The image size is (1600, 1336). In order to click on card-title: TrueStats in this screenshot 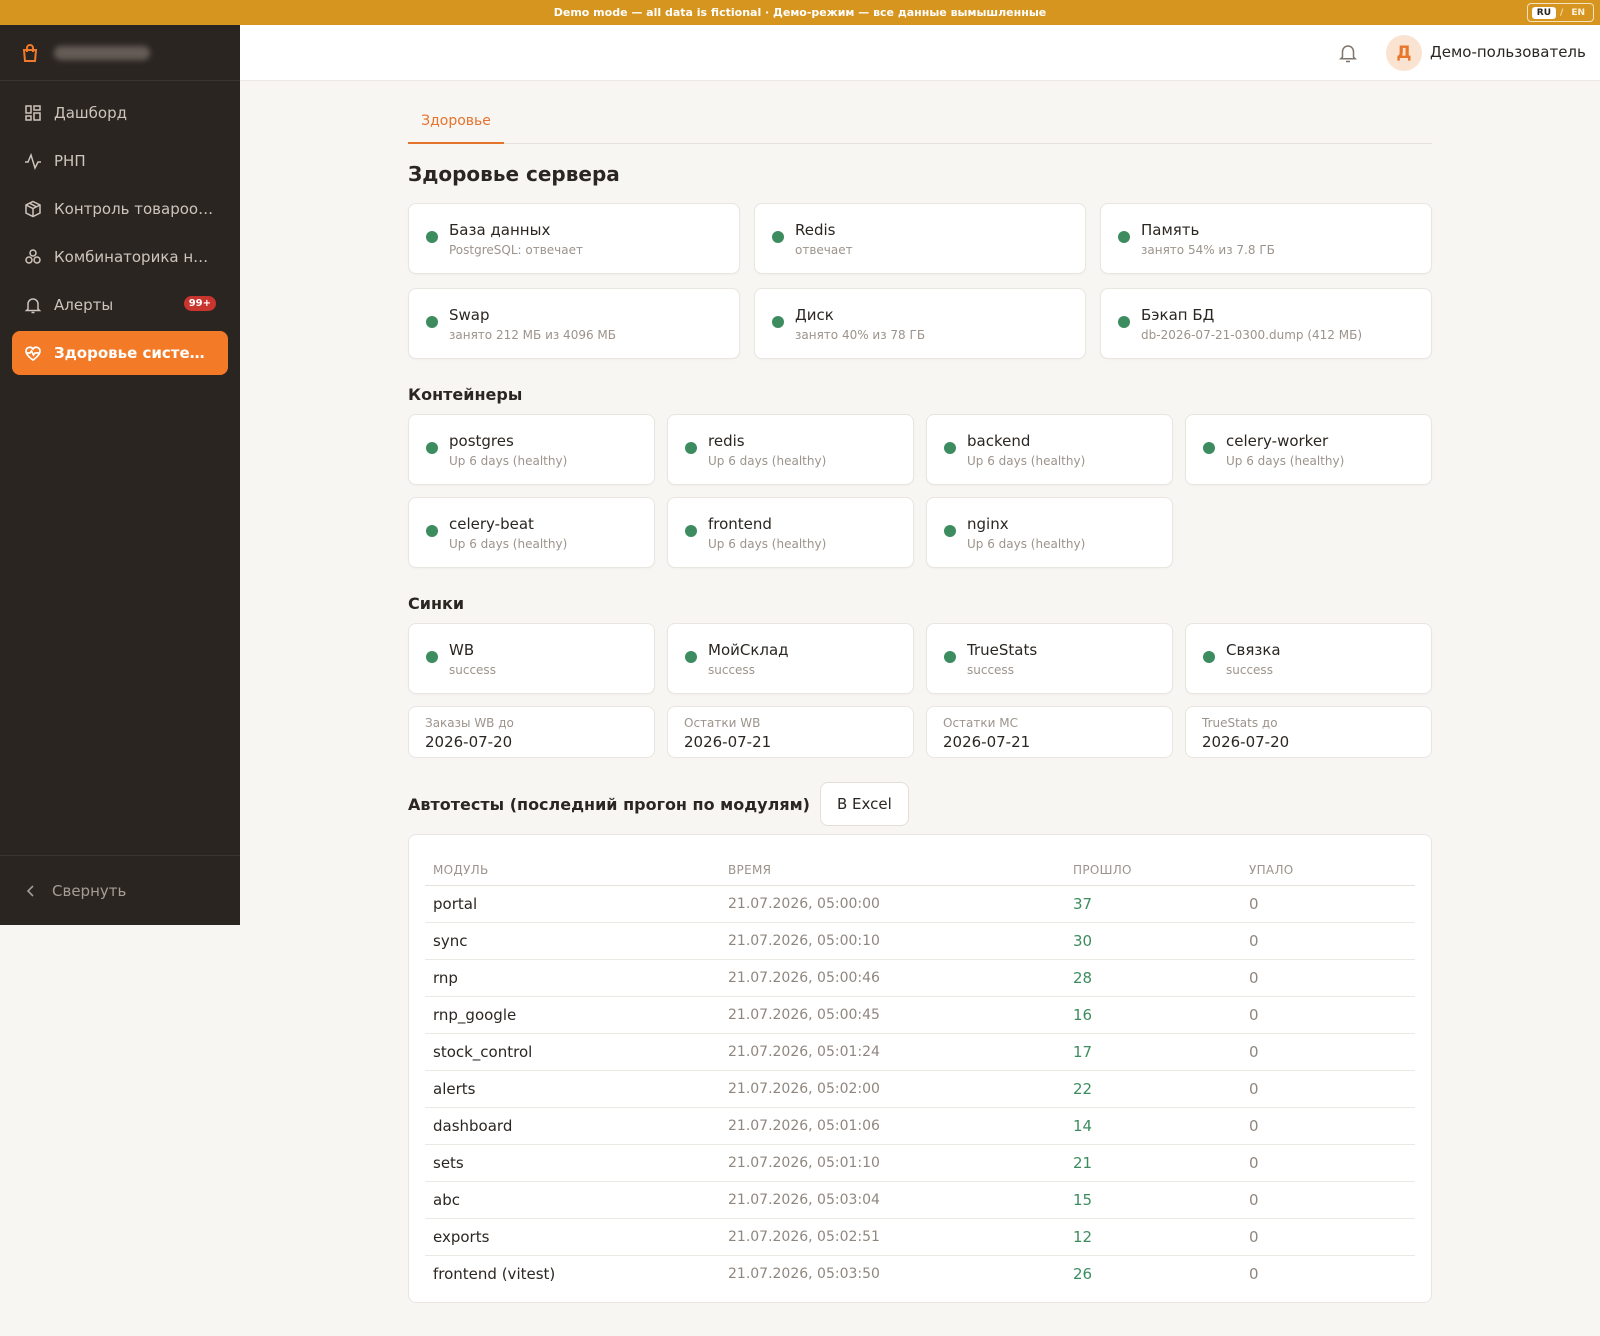, I will do `click(1002, 650)`.